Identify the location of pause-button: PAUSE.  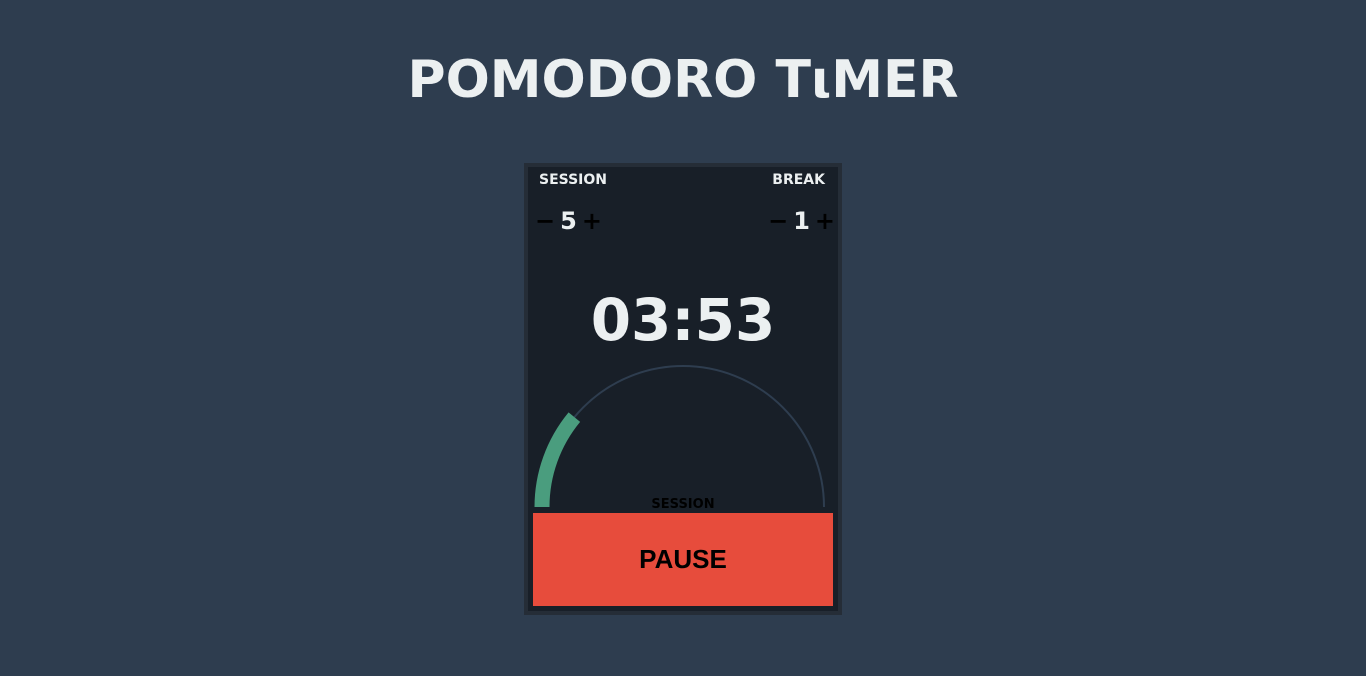
(683, 559).